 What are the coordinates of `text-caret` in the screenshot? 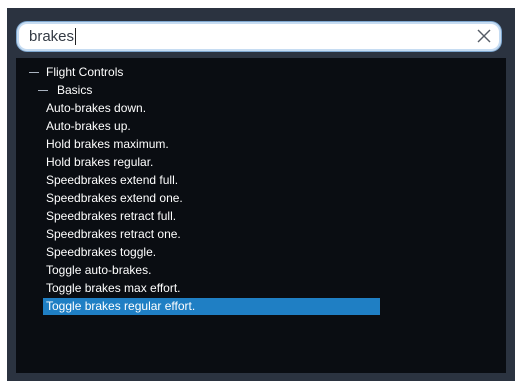 It's located at (75, 36).